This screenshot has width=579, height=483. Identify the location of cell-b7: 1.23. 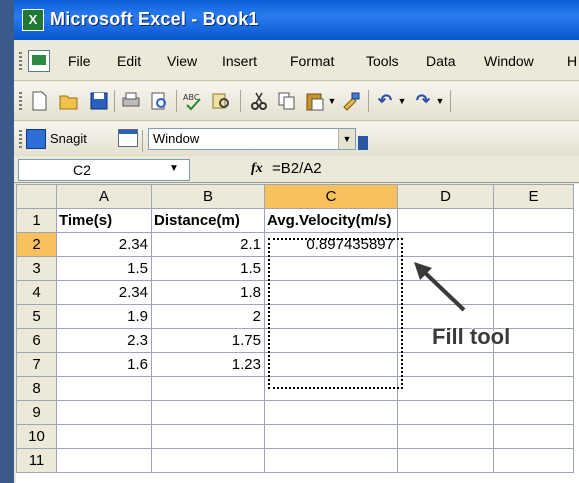
(208, 364).